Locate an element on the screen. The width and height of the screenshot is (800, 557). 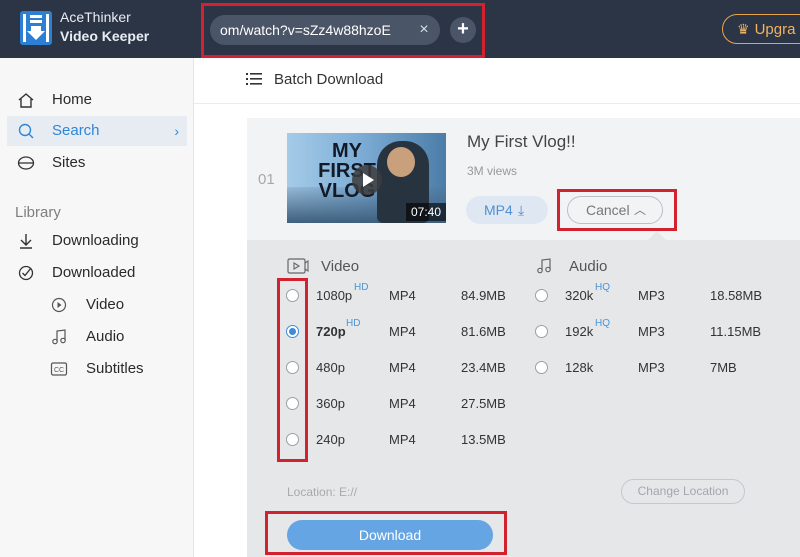
video-file-icon is located at coordinates (298, 266).